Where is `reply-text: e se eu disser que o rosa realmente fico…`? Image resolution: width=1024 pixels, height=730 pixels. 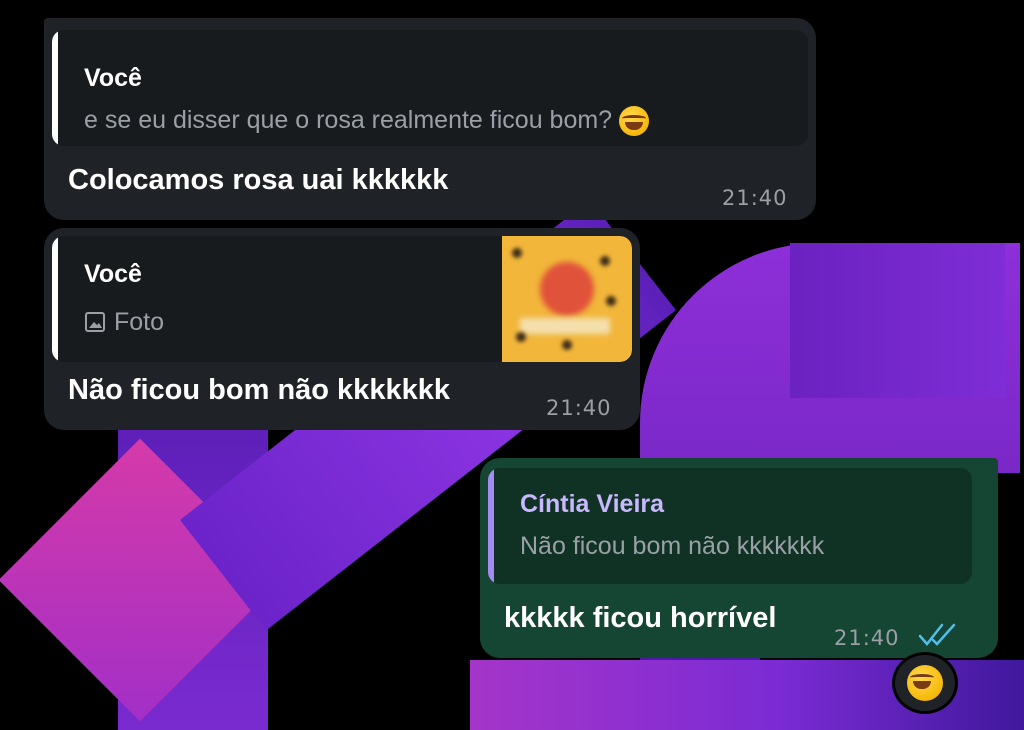
reply-text: e se eu disser que o rosa realmente fico… is located at coordinates (367, 121).